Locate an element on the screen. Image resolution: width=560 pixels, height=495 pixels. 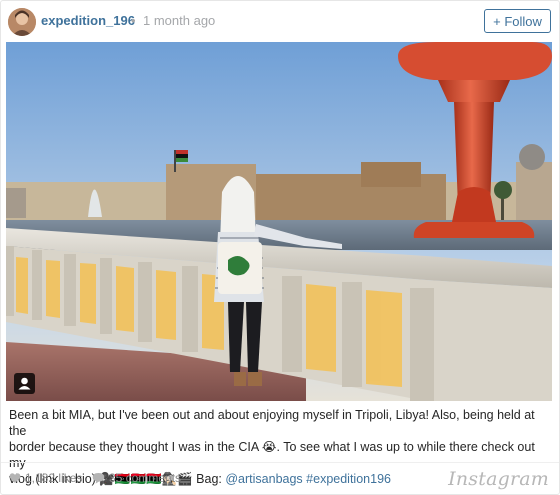
avatar is located at coordinates (22, 22).